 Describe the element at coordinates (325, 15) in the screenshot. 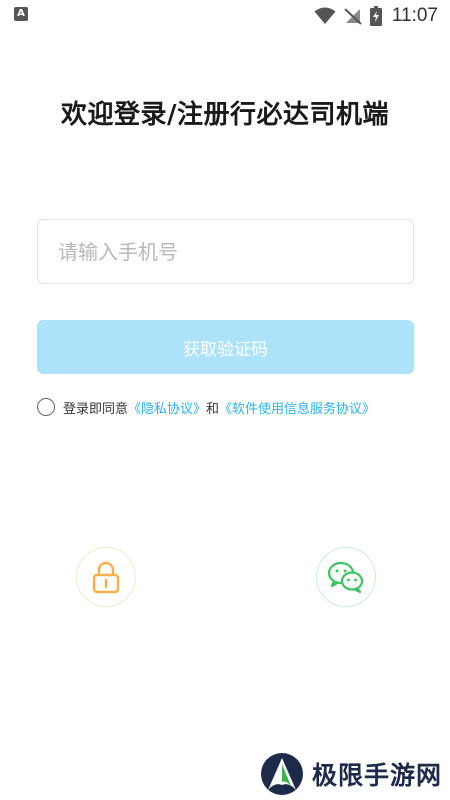

I see `wifi-icon` at that location.